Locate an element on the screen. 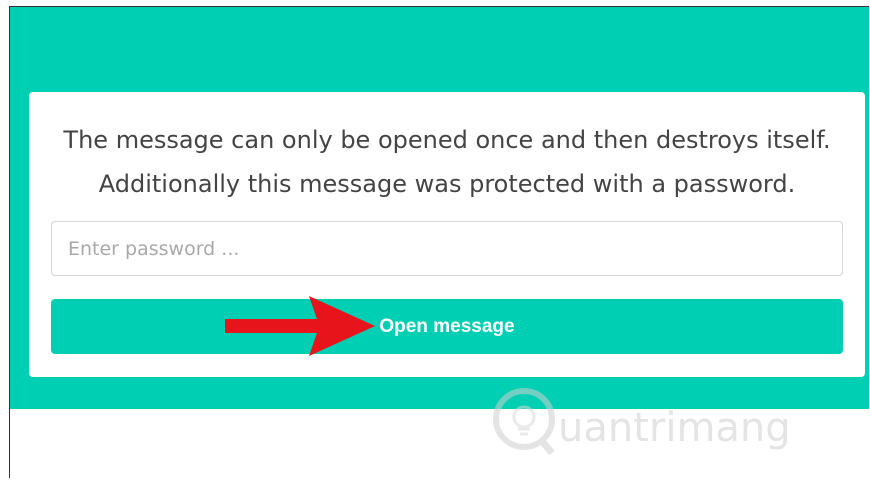 The width and height of the screenshot is (870, 480). password-input is located at coordinates (447, 248).